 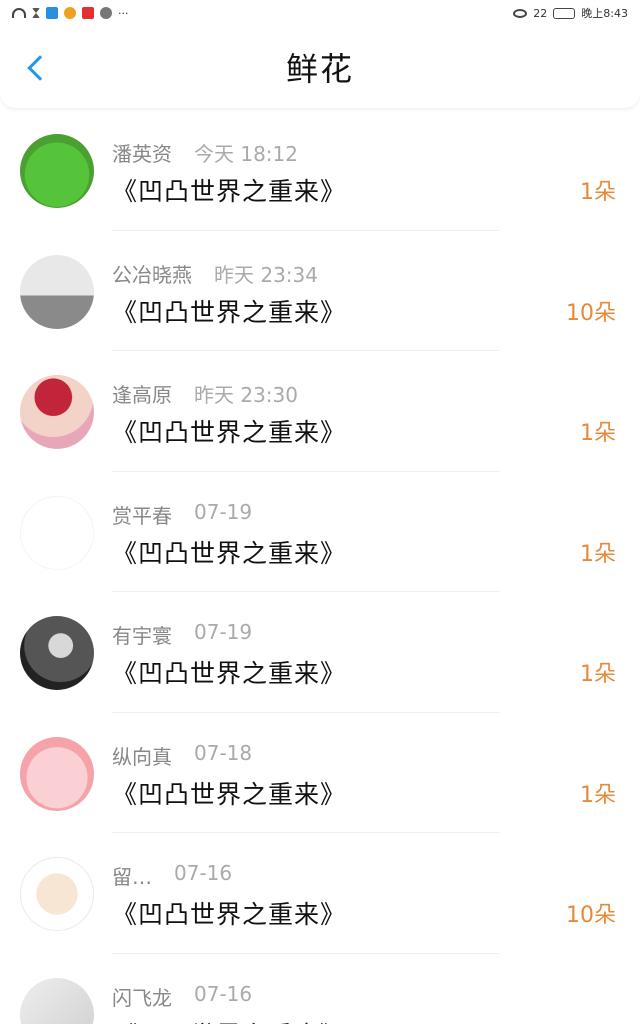 I want to click on buddha-statue-avatar, so click(x=57, y=291).